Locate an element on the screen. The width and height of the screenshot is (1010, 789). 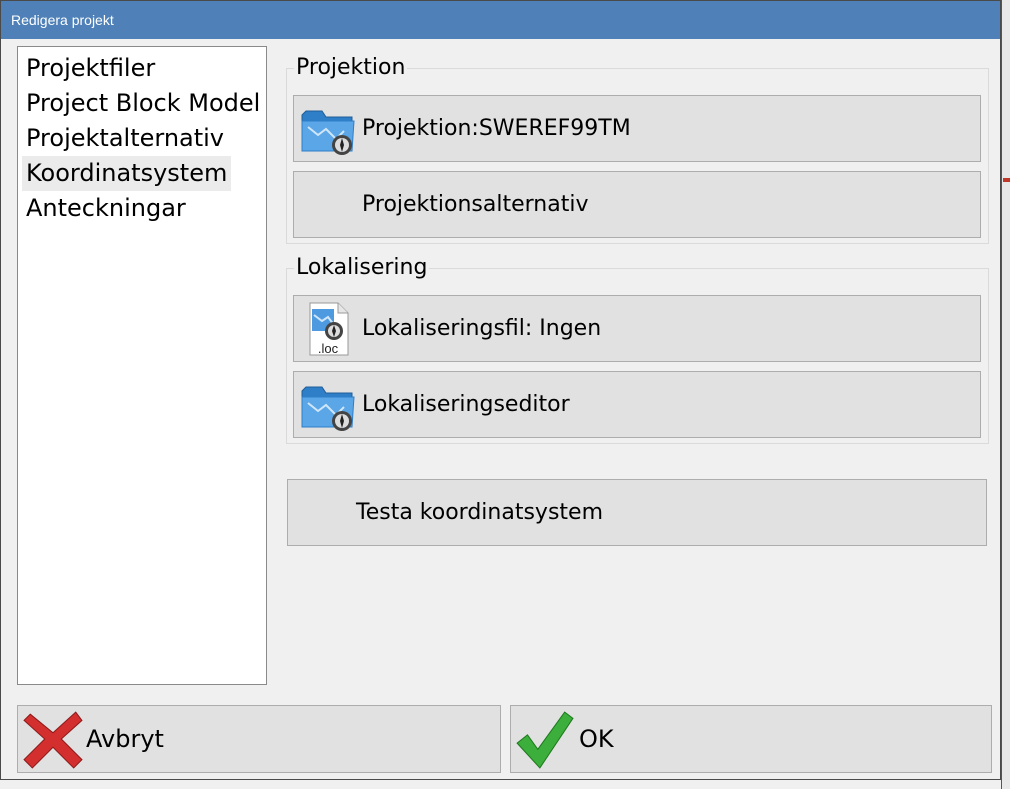
localization-group-label: Lokalisering is located at coordinates (362, 267).